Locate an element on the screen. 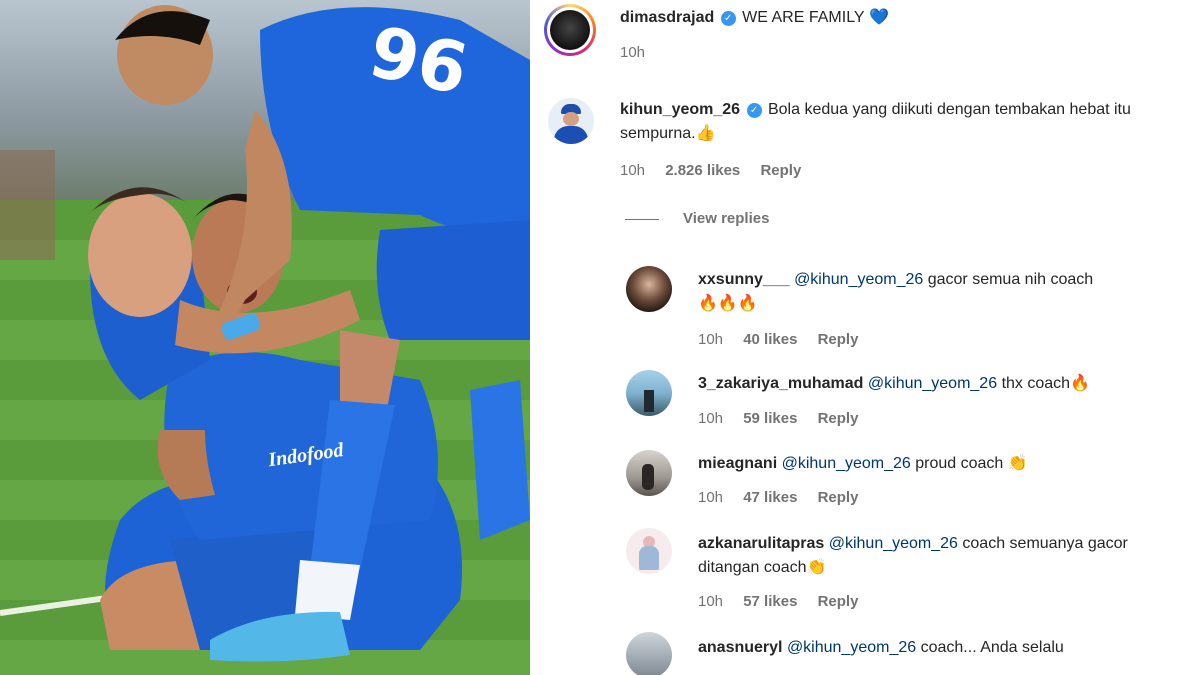 Image resolution: width=1200 pixels, height=675 pixels. reply-username: 3_zakariya_muhamad is located at coordinates (780, 383).